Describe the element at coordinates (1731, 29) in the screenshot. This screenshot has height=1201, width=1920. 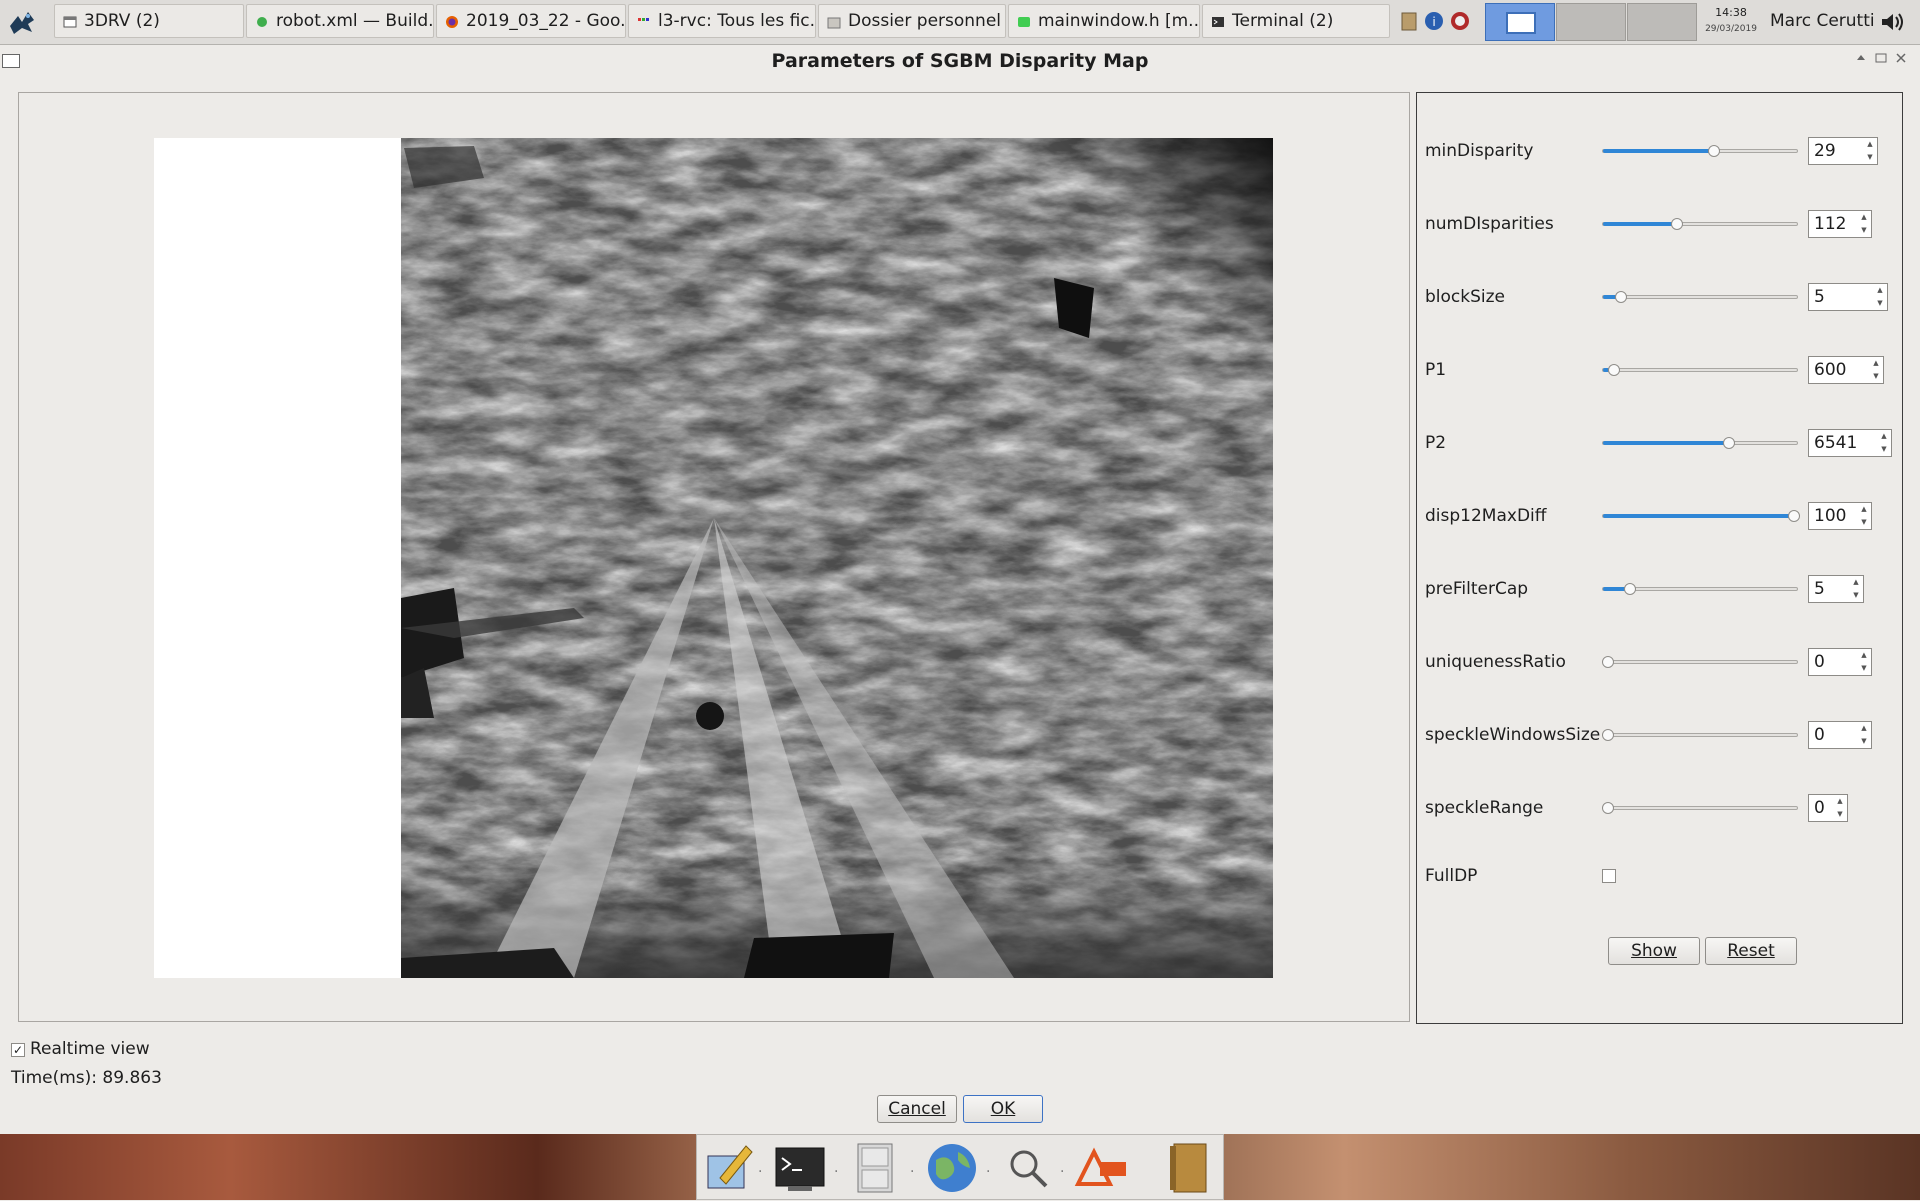
I see `clock-date: 29/03/2019` at that location.